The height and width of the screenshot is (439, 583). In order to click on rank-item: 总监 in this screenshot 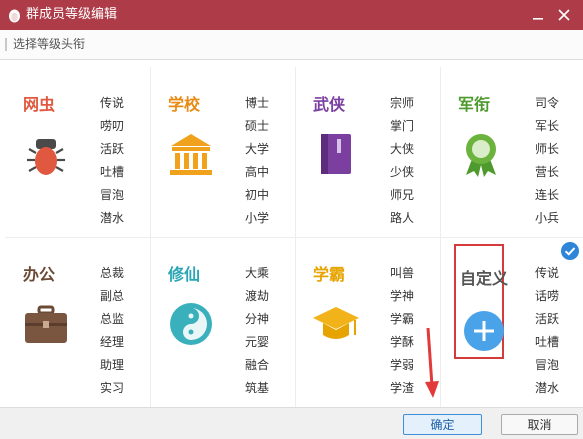, I will do `click(112, 322)`.